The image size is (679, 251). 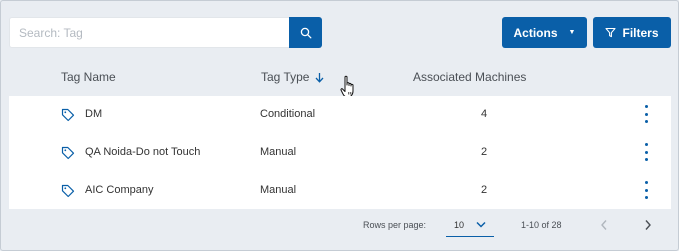 I want to click on column-header-associated-machines: Associated Machines, so click(x=469, y=77).